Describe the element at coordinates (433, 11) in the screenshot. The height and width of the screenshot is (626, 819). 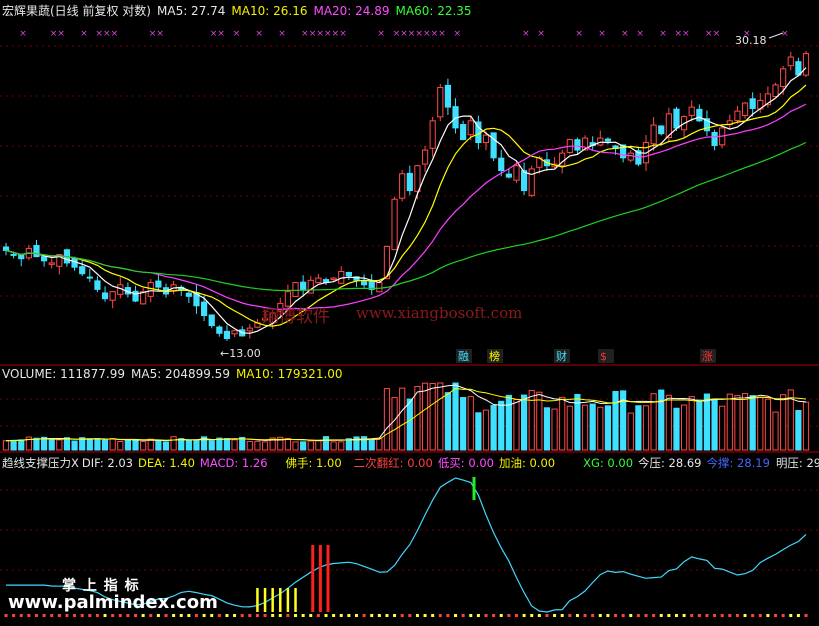
I see `ma60-label: MA60: 22.35` at that location.